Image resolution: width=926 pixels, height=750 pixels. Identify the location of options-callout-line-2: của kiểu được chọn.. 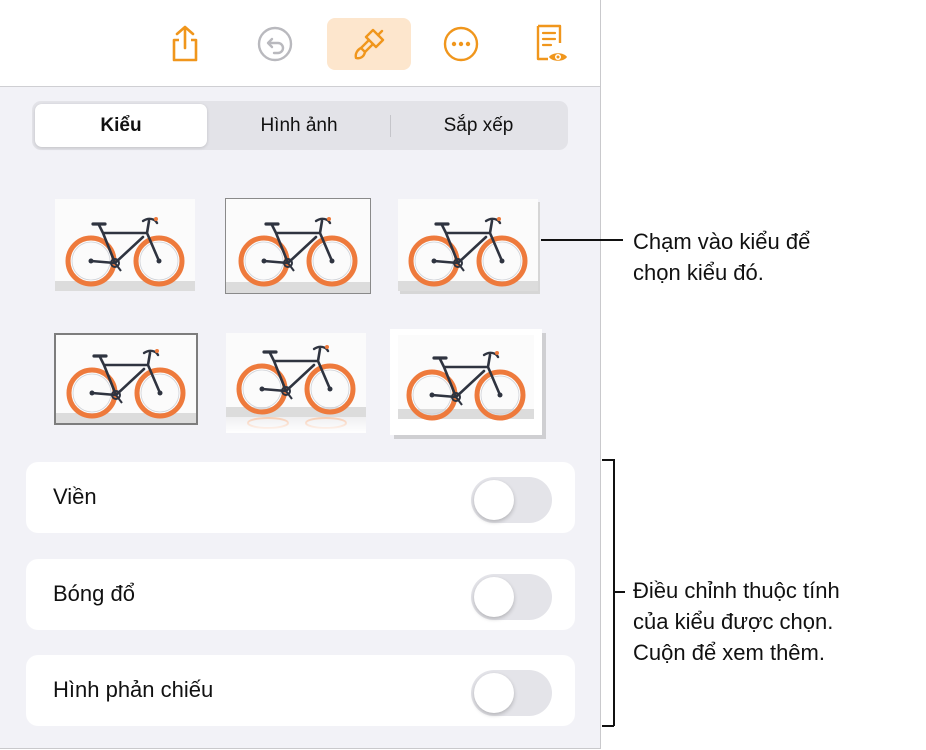
(733, 621).